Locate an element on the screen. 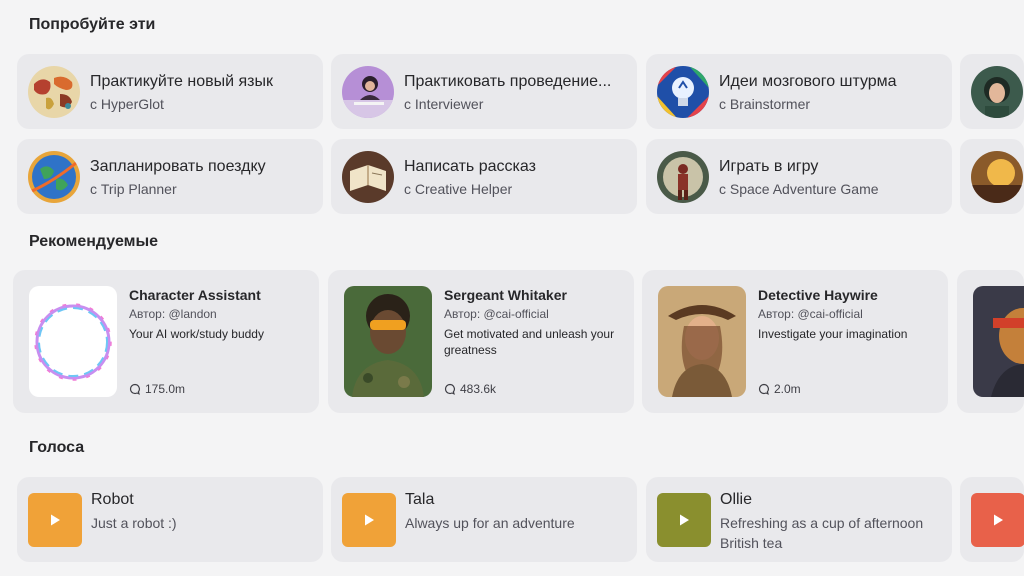 This screenshot has height=576, width=1024. chat-count: 175.0m is located at coordinates (157, 389).